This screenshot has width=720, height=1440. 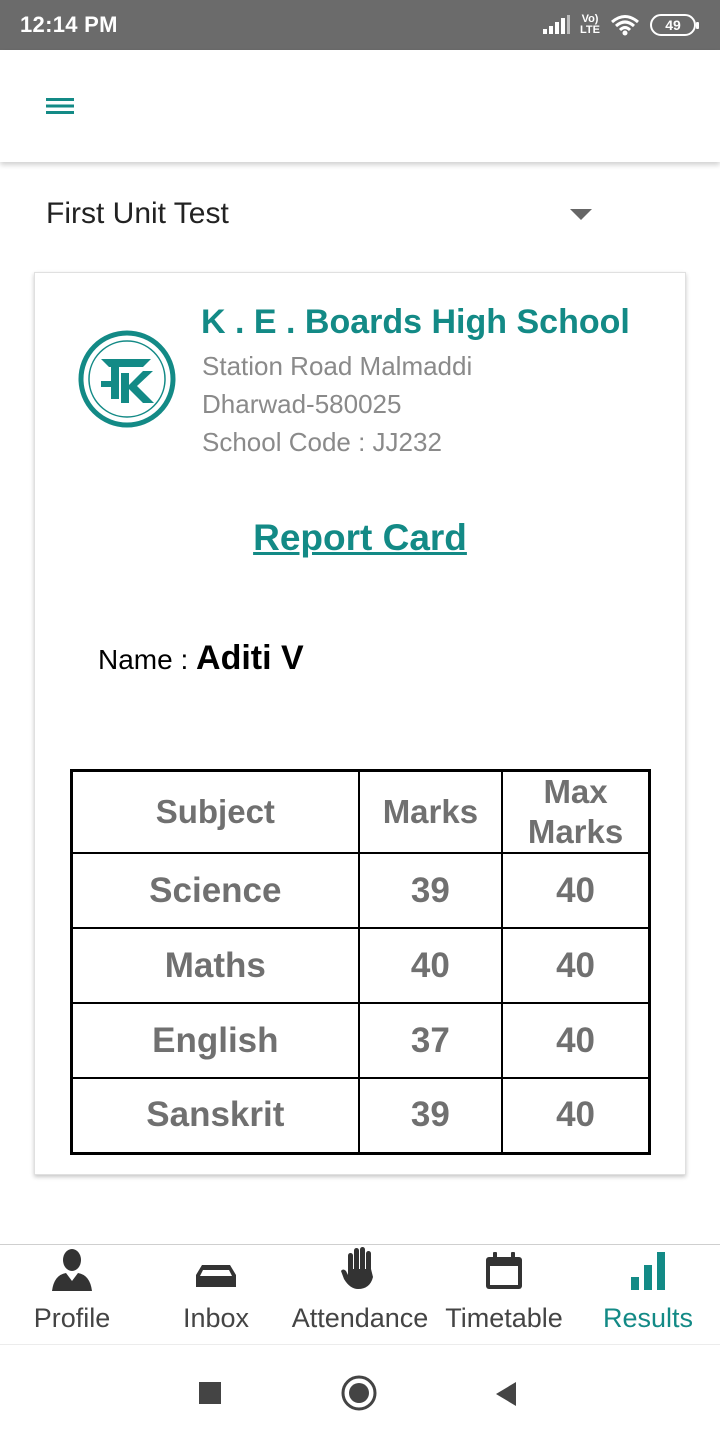 I want to click on table-row: Sanskrit 39 40, so click(x=360, y=1115).